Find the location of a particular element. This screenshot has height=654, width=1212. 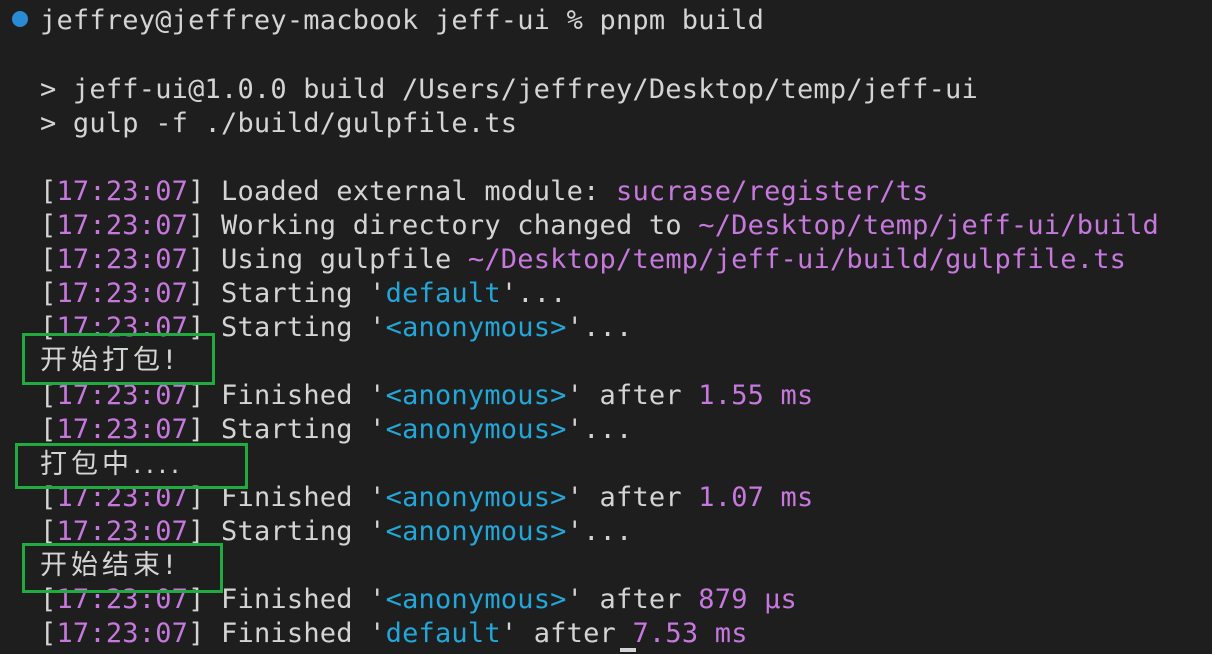

script-line: > gulp -f ./build/gulpfile.ts is located at coordinates (279, 123).